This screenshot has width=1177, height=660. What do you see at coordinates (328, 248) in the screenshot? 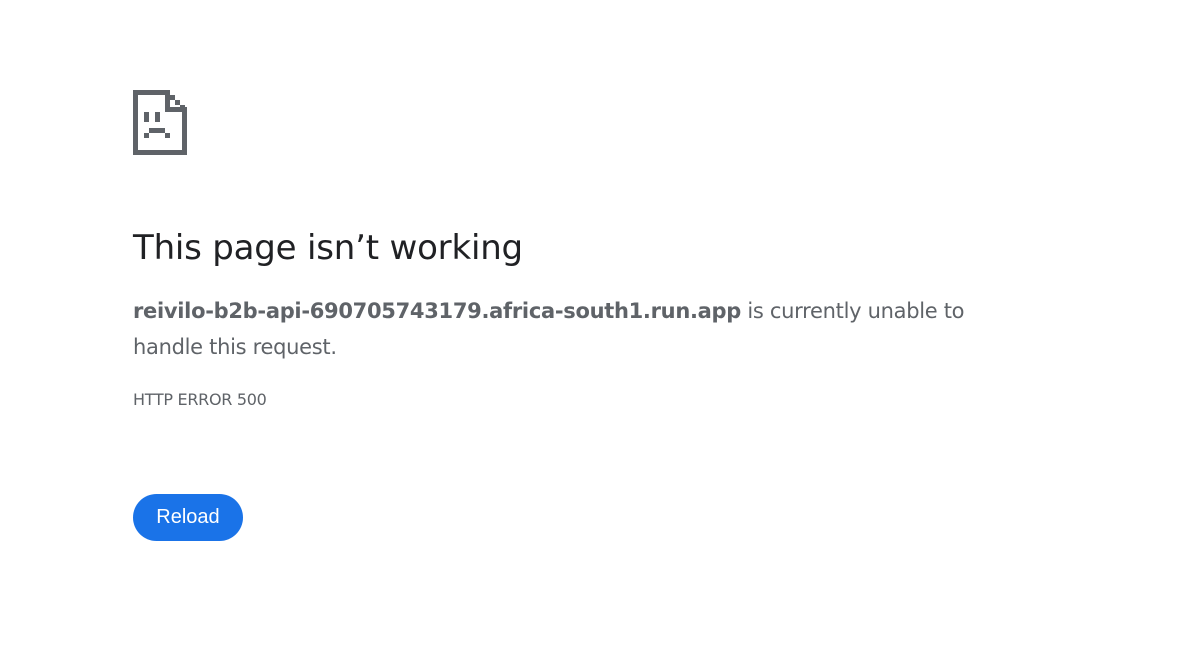
I see `page-title: This page isn’t working` at bounding box center [328, 248].